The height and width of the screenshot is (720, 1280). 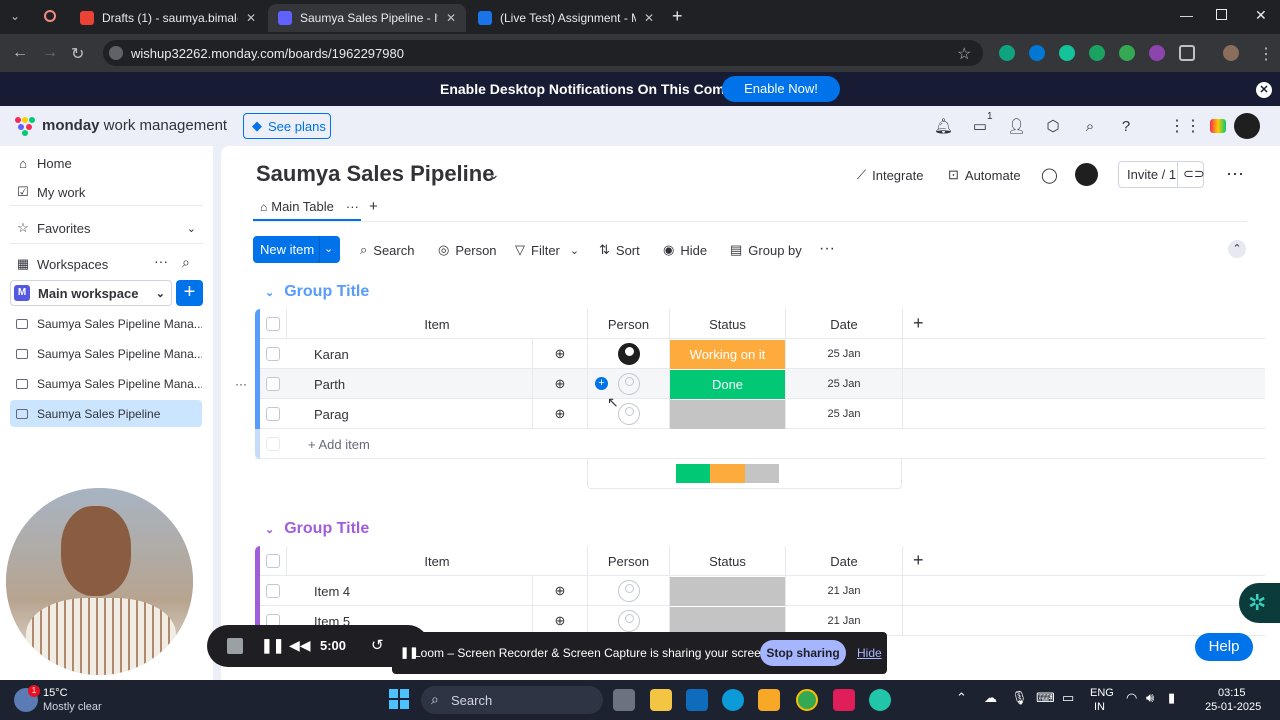 What do you see at coordinates (273, 561) in the screenshot?
I see `select-all-checkbox` at bounding box center [273, 561].